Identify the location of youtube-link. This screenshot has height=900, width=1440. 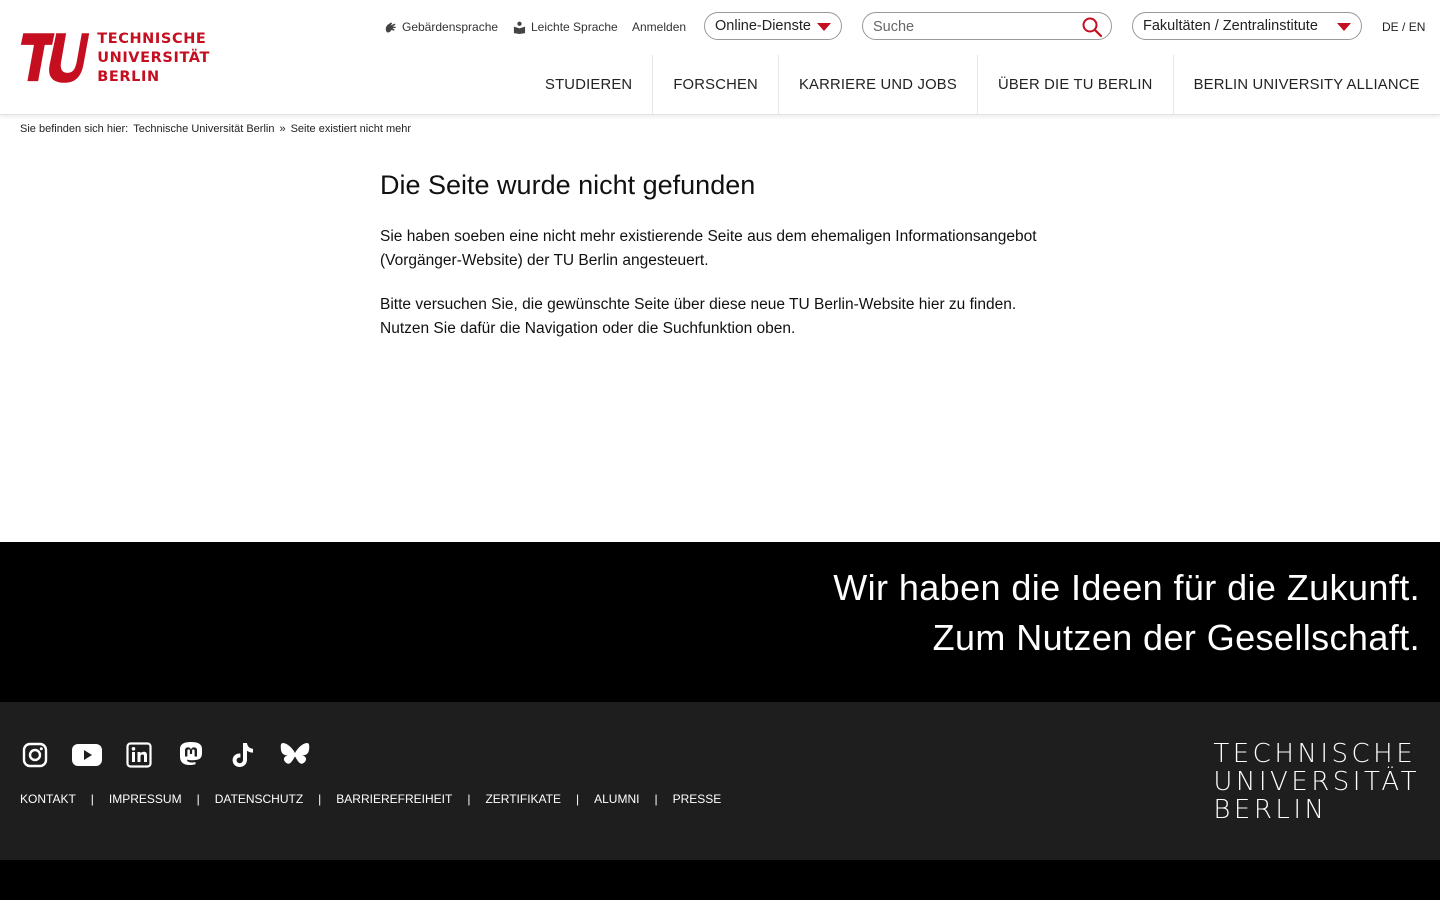
(87, 755).